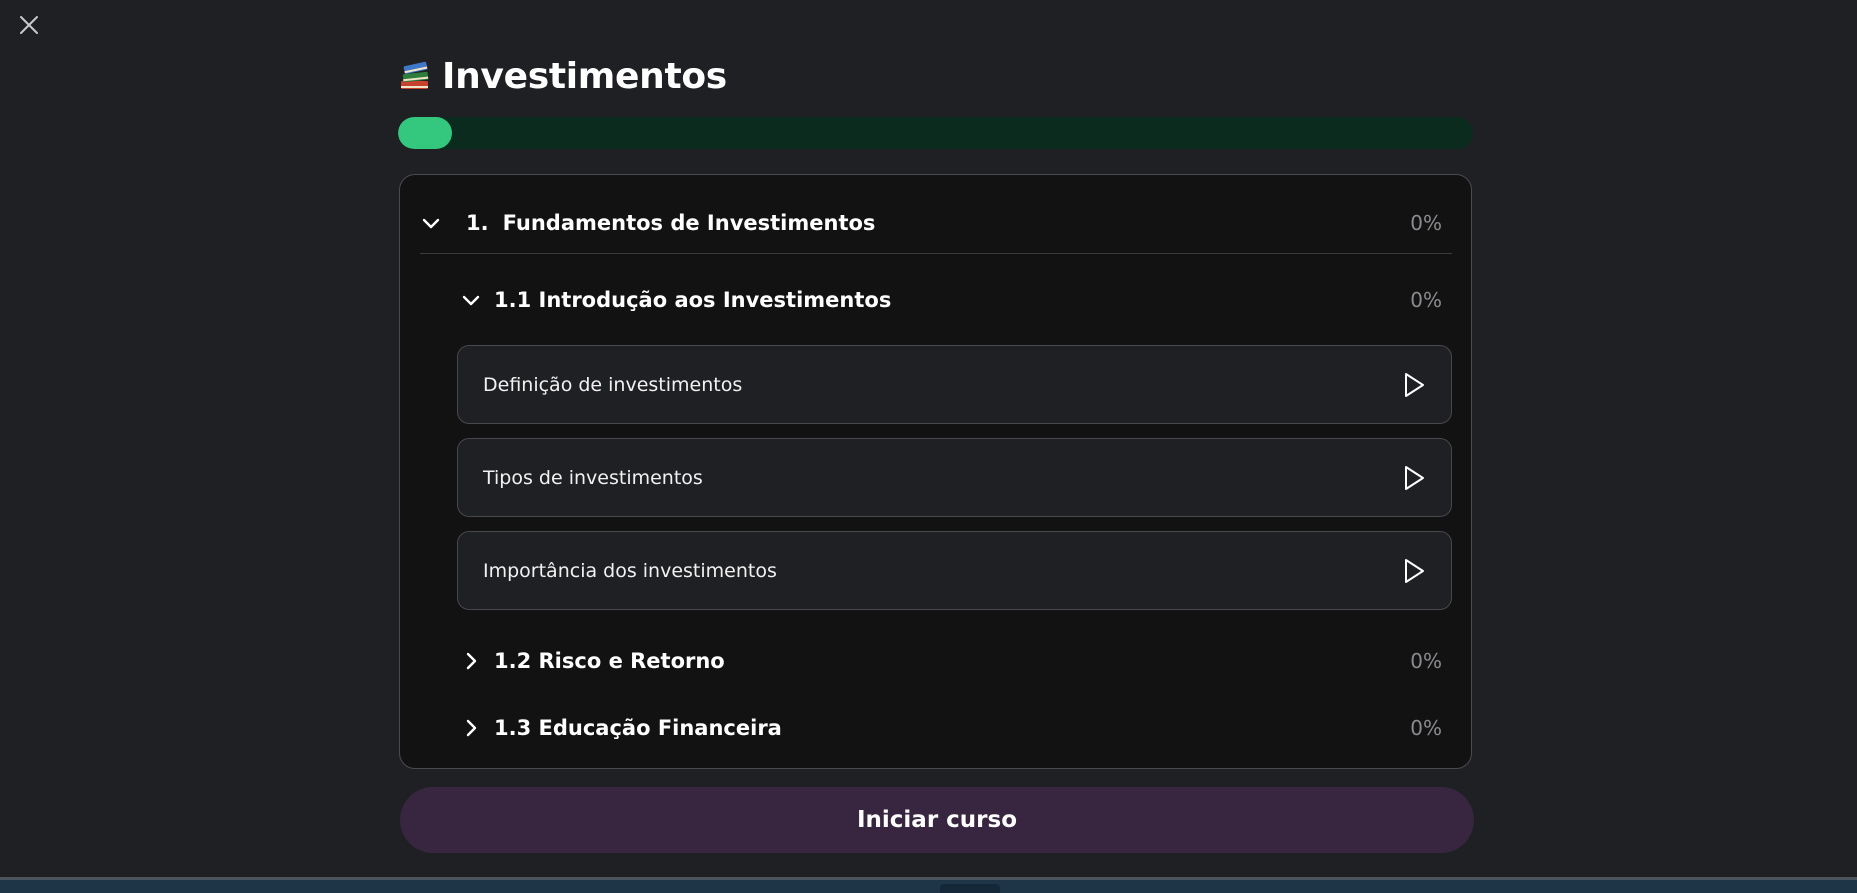  Describe the element at coordinates (477, 223) in the screenshot. I see `module-number: 1.` at that location.